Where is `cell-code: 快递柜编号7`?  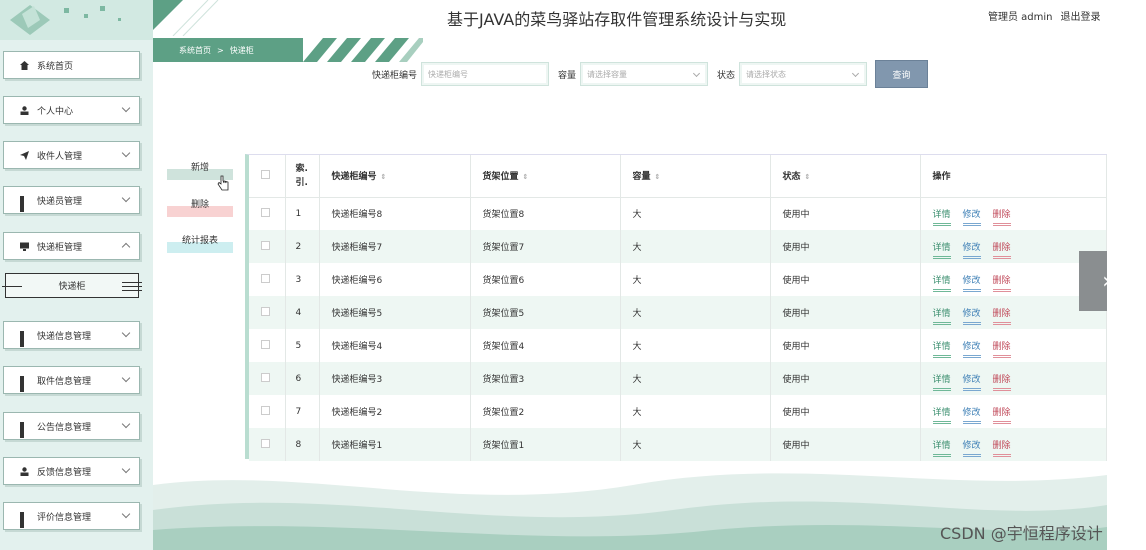 cell-code: 快递柜编号7 is located at coordinates (395, 246).